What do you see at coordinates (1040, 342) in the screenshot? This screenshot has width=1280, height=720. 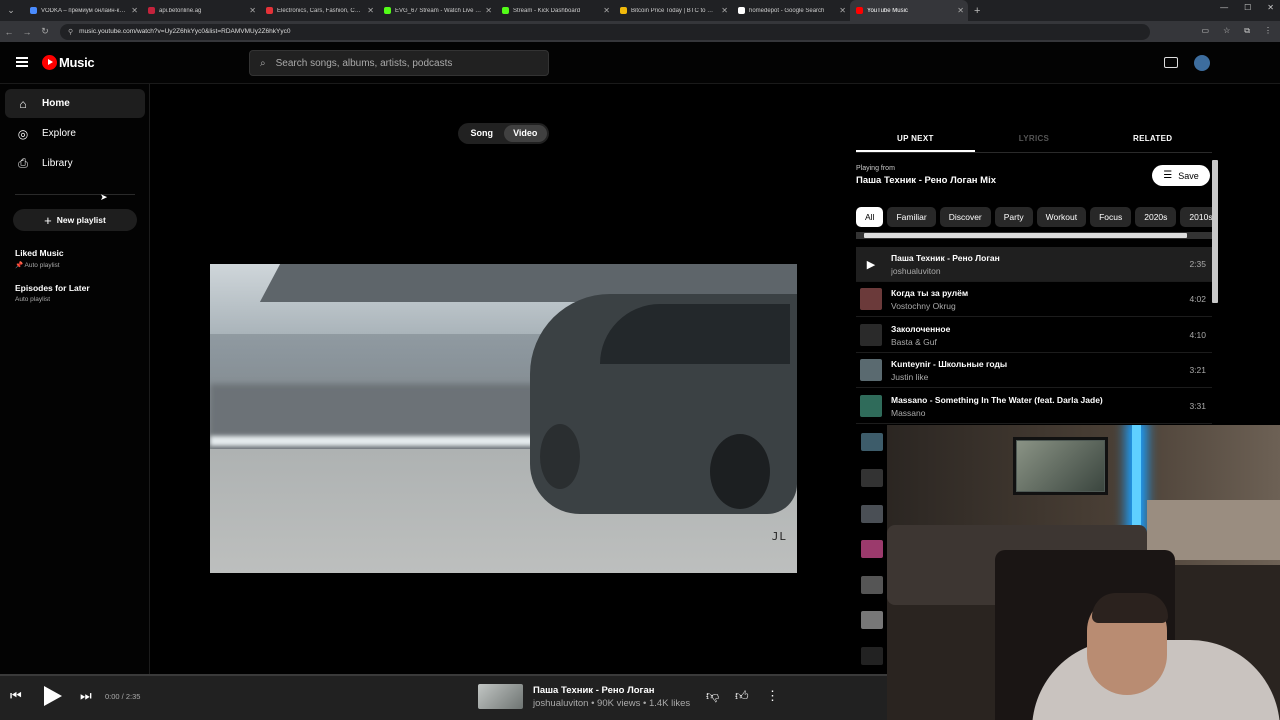 I see `queue-artist: Basta & Guf` at bounding box center [1040, 342].